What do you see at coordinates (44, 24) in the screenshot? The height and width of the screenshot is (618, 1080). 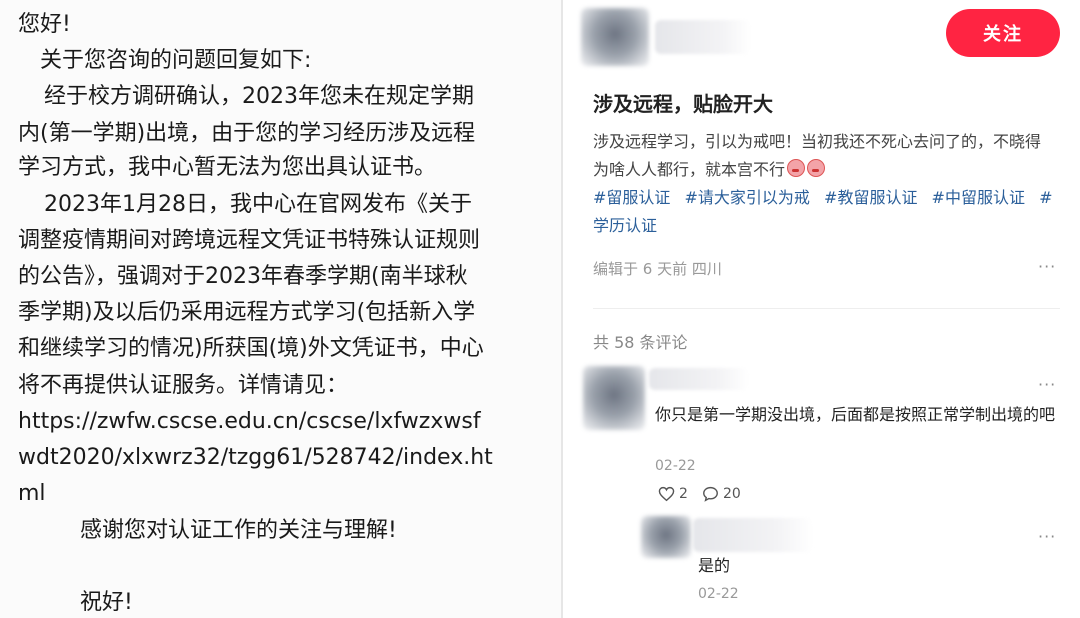 I see `email-greeting: 您好!` at bounding box center [44, 24].